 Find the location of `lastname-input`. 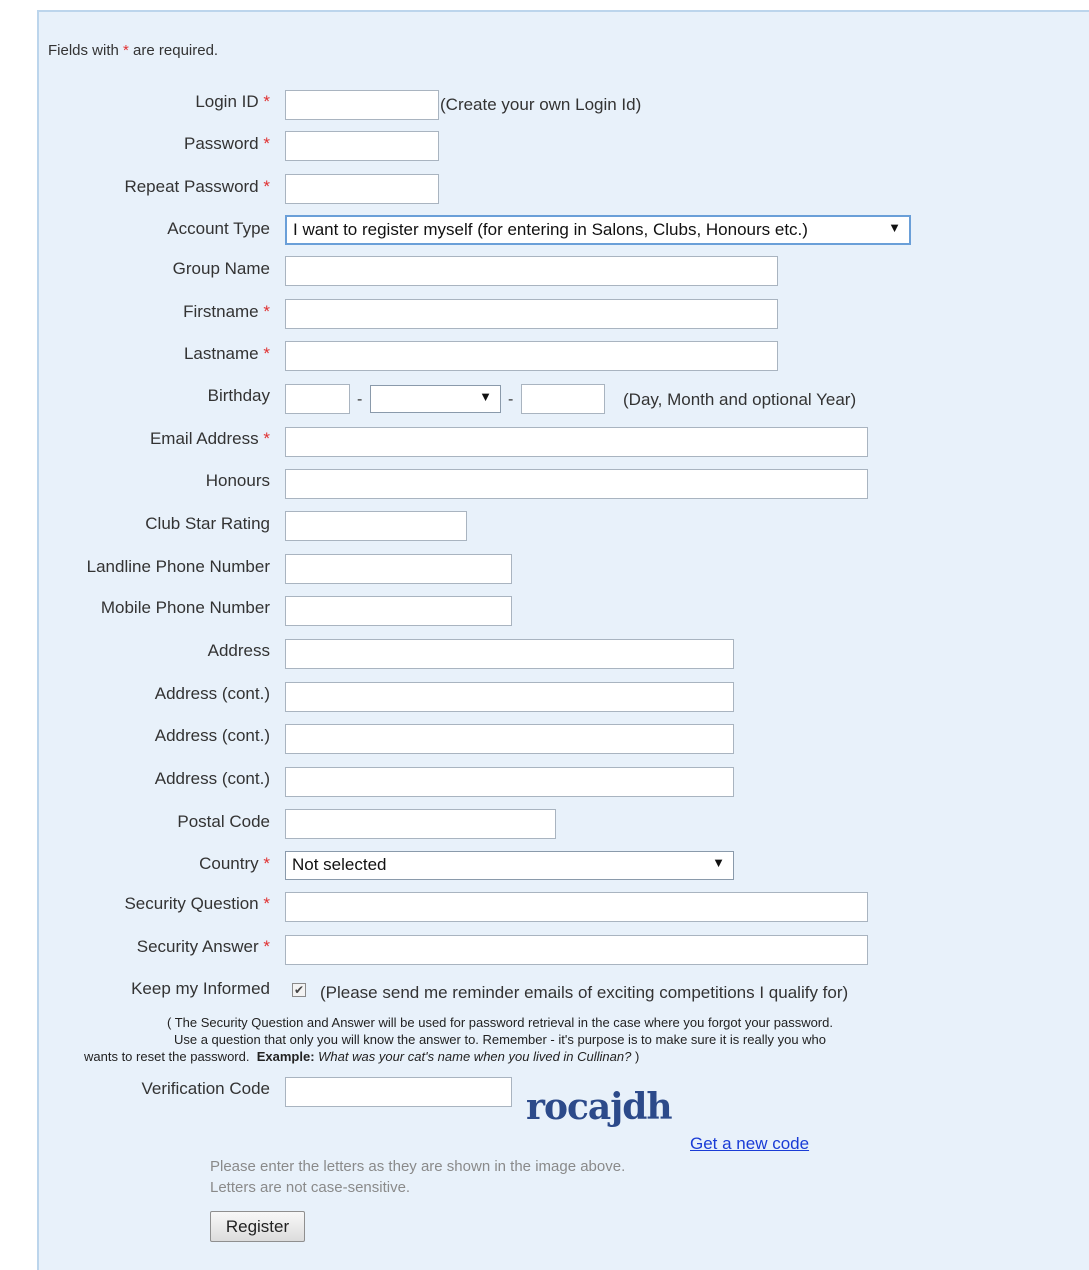

lastname-input is located at coordinates (531, 356).